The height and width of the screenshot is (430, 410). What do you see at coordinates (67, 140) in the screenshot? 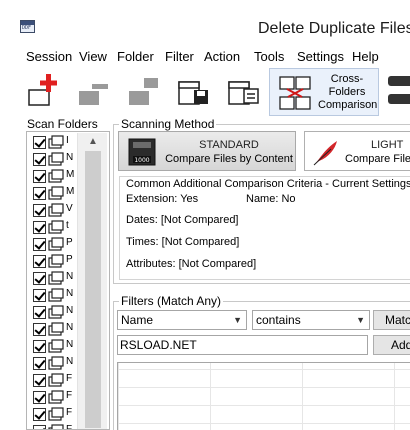
I see `scan-folder-label: I` at bounding box center [67, 140].